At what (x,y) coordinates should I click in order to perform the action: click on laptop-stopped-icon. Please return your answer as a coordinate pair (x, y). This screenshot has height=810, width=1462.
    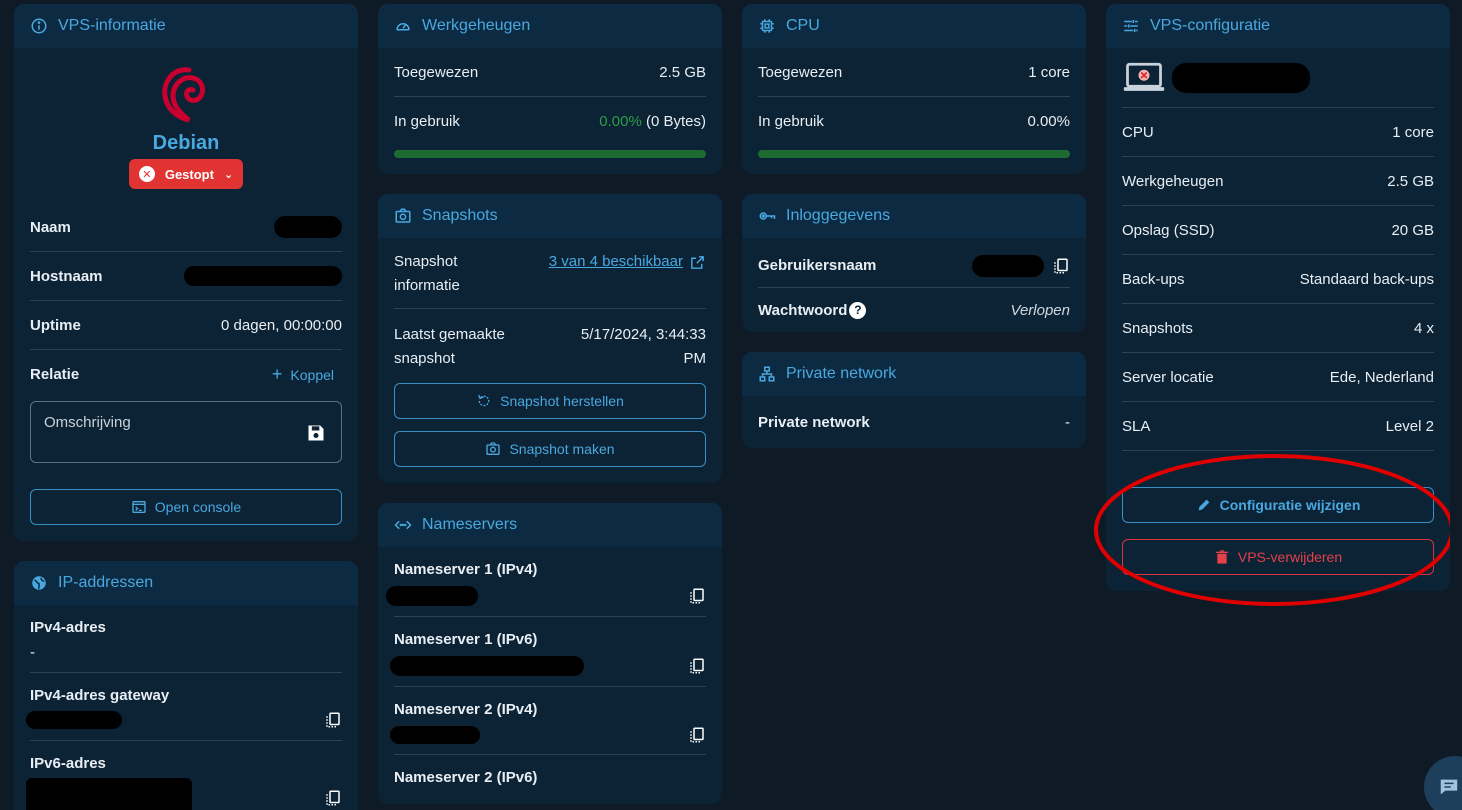
    Looking at the image, I should click on (1144, 76).